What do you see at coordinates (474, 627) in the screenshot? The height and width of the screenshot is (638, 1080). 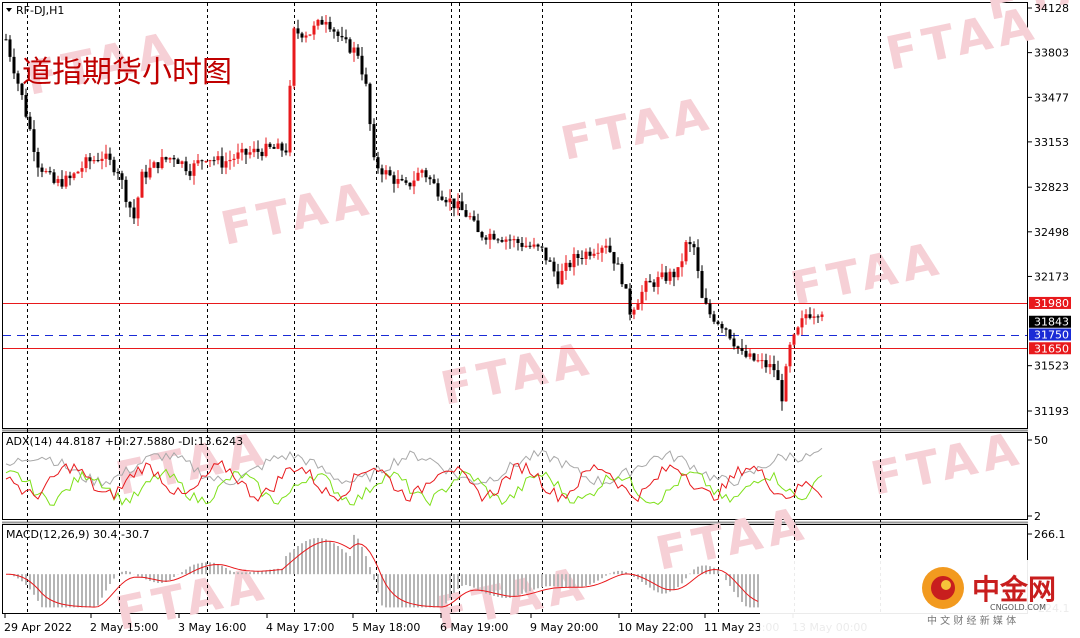 I see `time-tick-label: 6 May 19:00` at bounding box center [474, 627].